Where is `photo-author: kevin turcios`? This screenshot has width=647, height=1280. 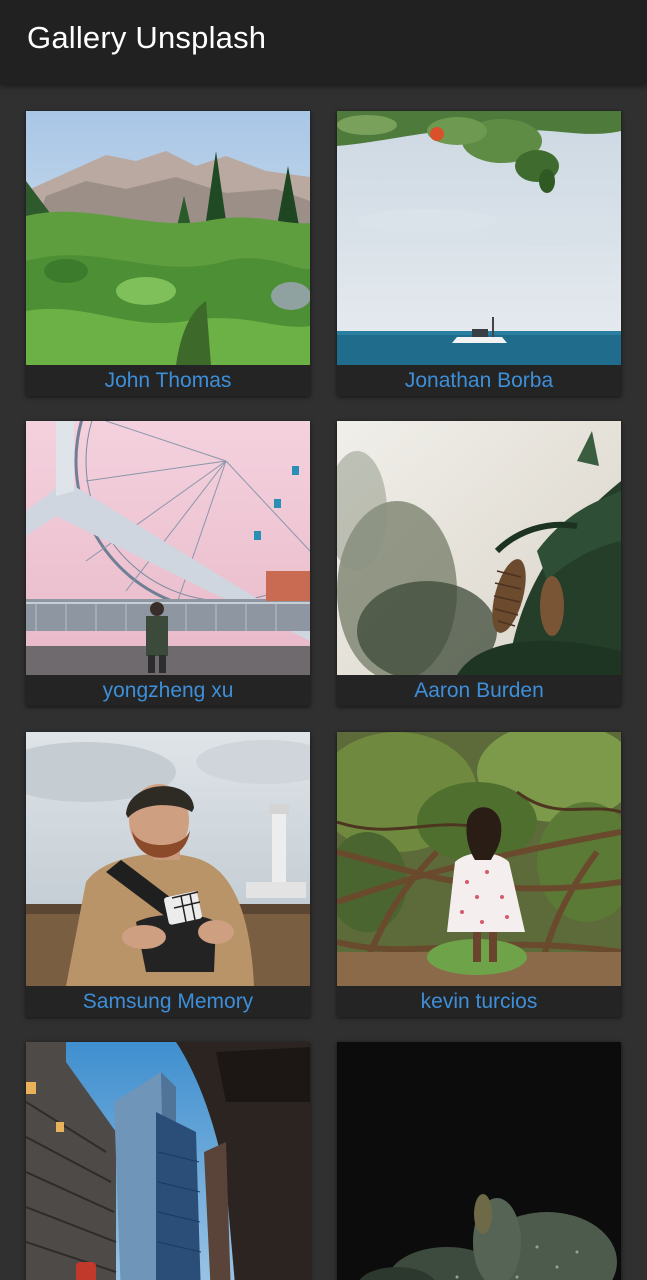
photo-author: kevin turcios is located at coordinates (479, 1001).